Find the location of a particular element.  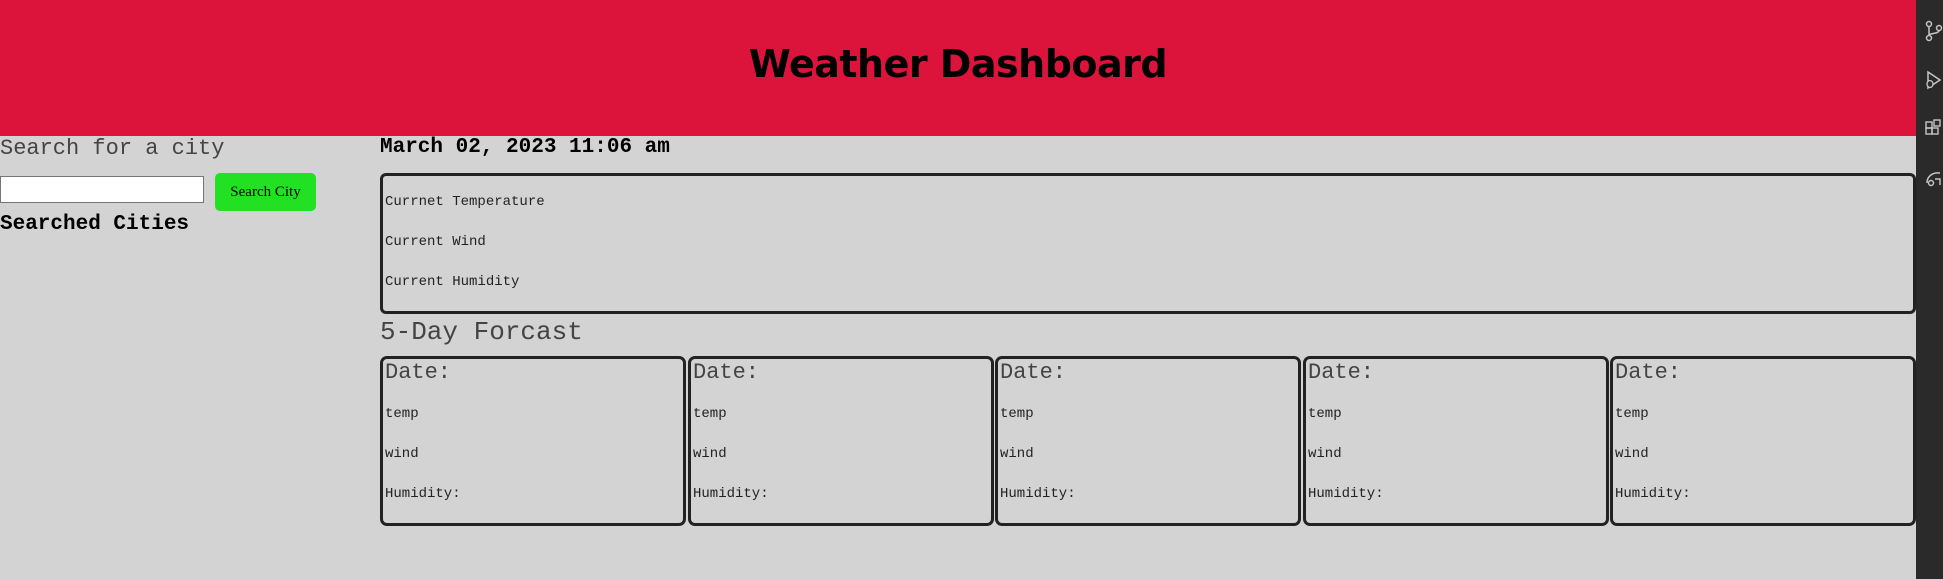

current-date-time: March 02, 2023 11:06 am is located at coordinates (525, 147).